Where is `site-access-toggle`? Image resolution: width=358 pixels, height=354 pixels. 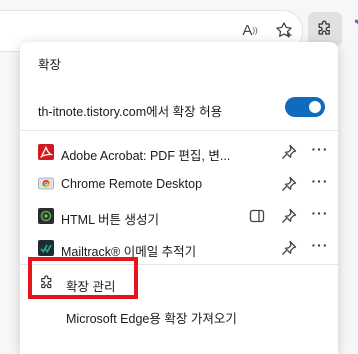 site-access-toggle is located at coordinates (305, 107).